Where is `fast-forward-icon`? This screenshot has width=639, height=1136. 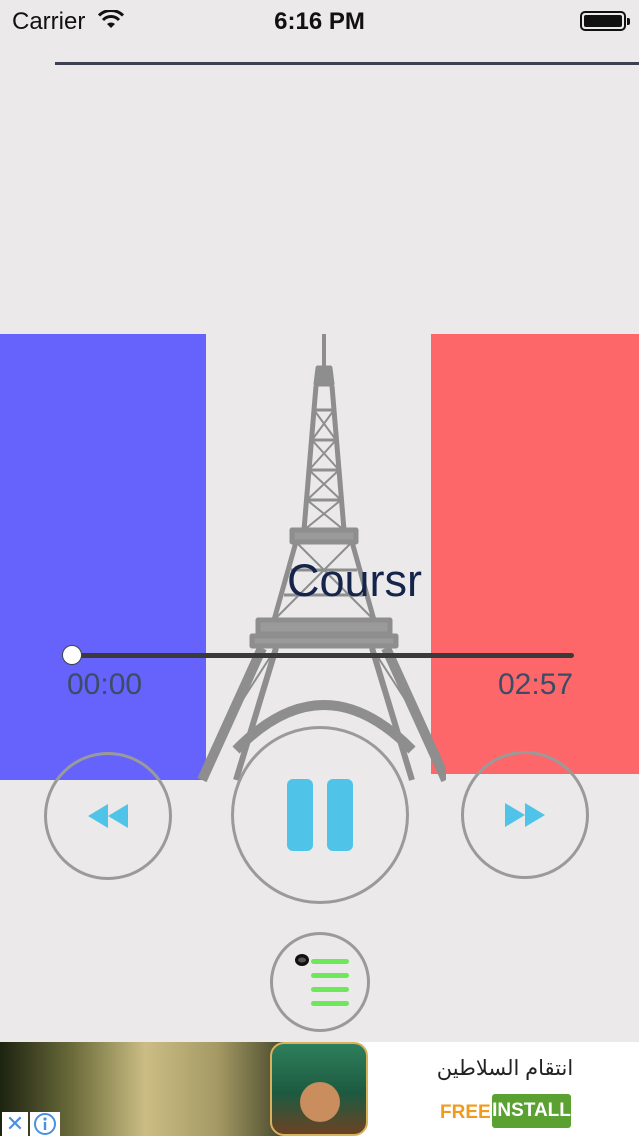 fast-forward-icon is located at coordinates (525, 815).